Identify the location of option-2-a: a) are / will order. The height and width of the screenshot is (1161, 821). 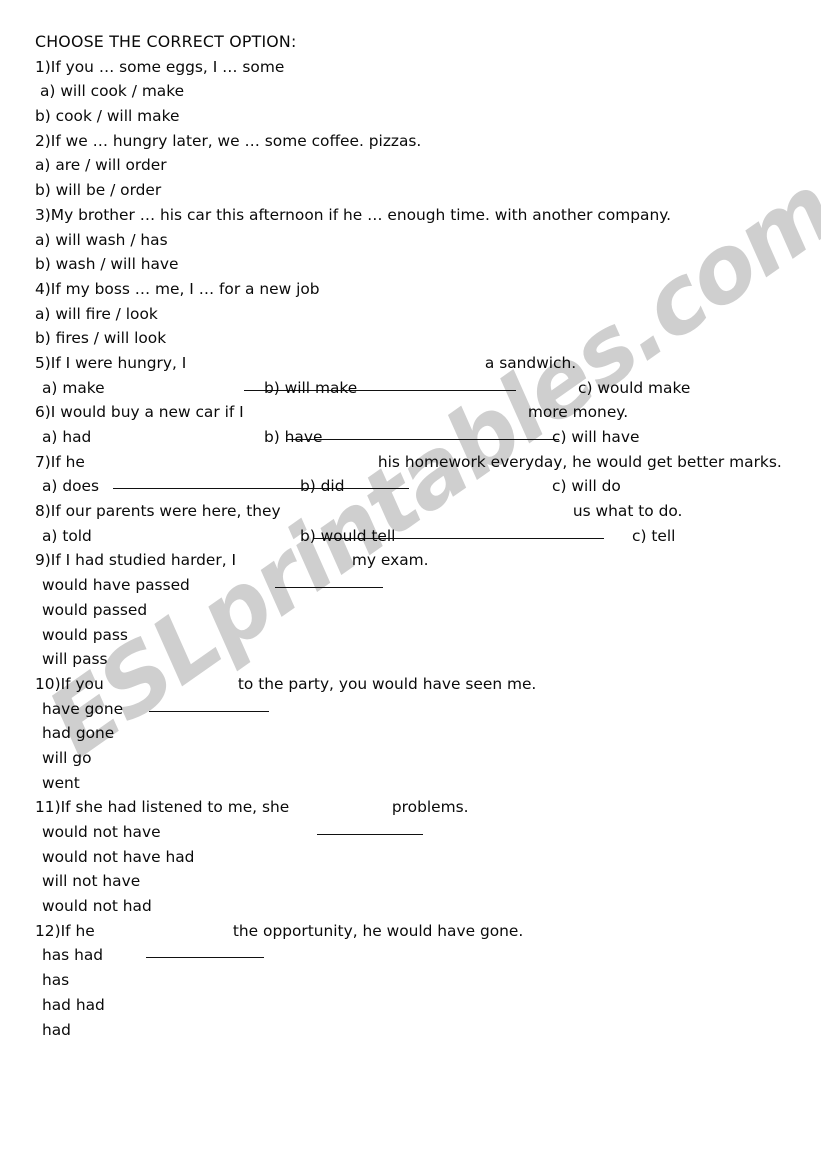
(410, 165).